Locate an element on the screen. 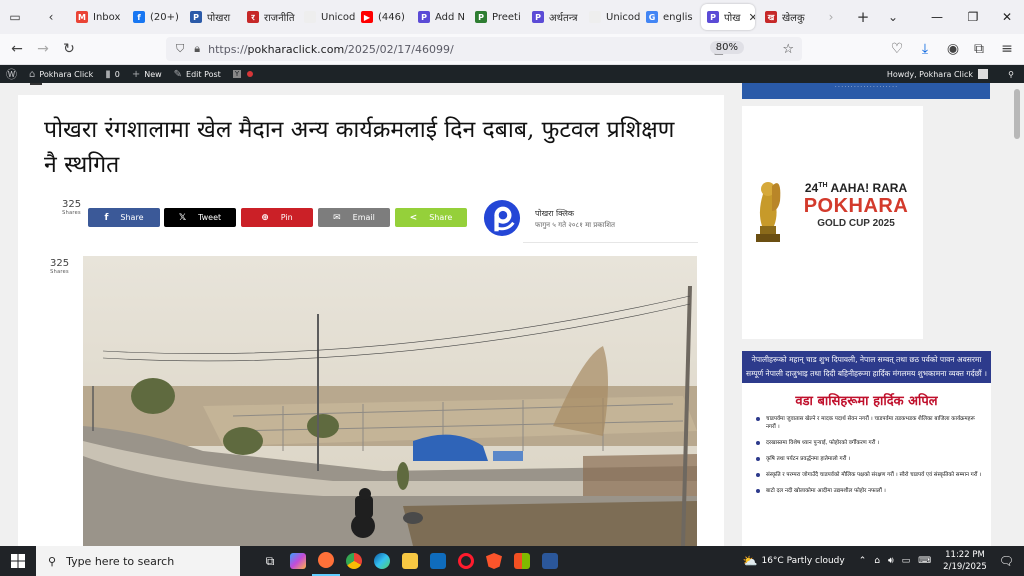 Image resolution: width=1024 pixels, height=576 pixels. tab-favicon-icon is located at coordinates (595, 17).